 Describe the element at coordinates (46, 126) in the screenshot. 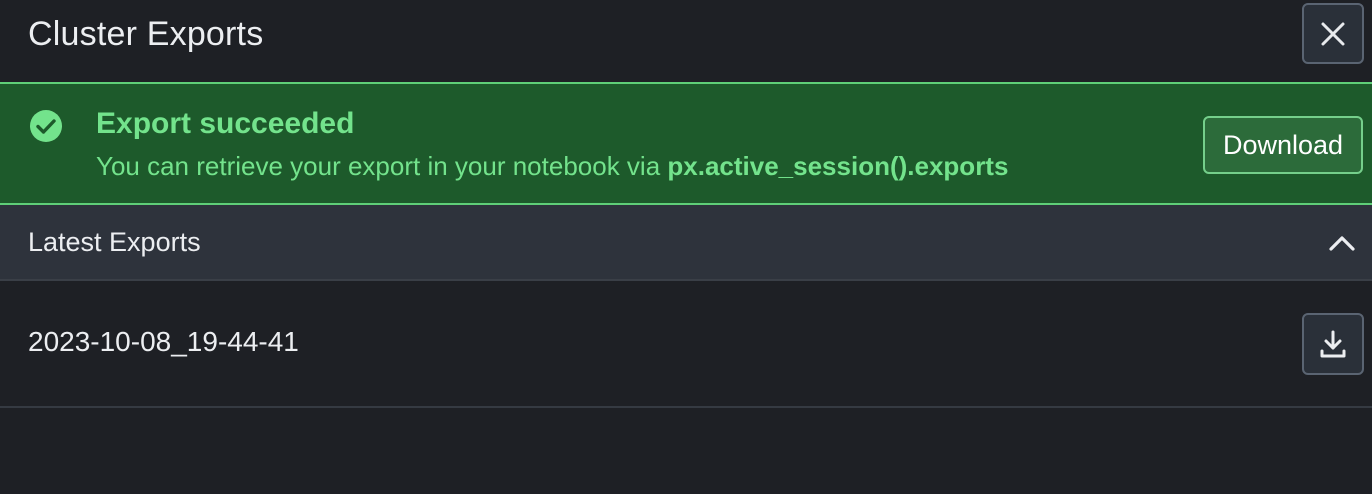

I see `check-circle-icon` at that location.